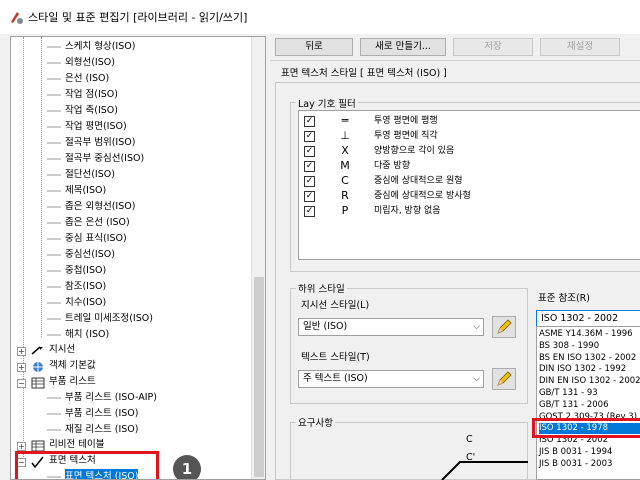 The height and width of the screenshot is (480, 640). What do you see at coordinates (345, 150) in the screenshot?
I see `lay-symbol: X` at bounding box center [345, 150].